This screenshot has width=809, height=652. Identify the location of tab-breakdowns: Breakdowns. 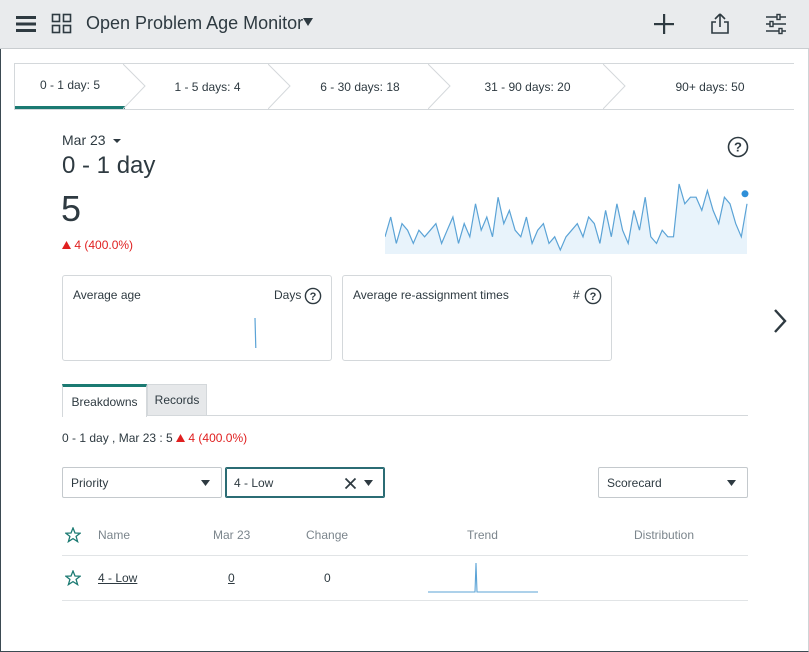
(104, 400).